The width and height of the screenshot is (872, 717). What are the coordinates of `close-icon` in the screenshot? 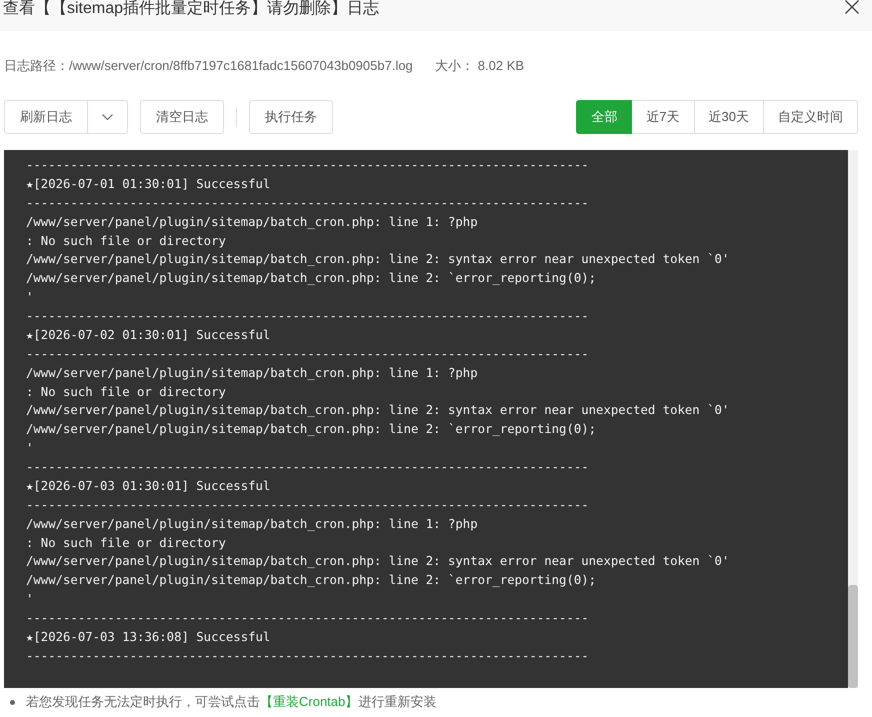 It's located at (852, 7).